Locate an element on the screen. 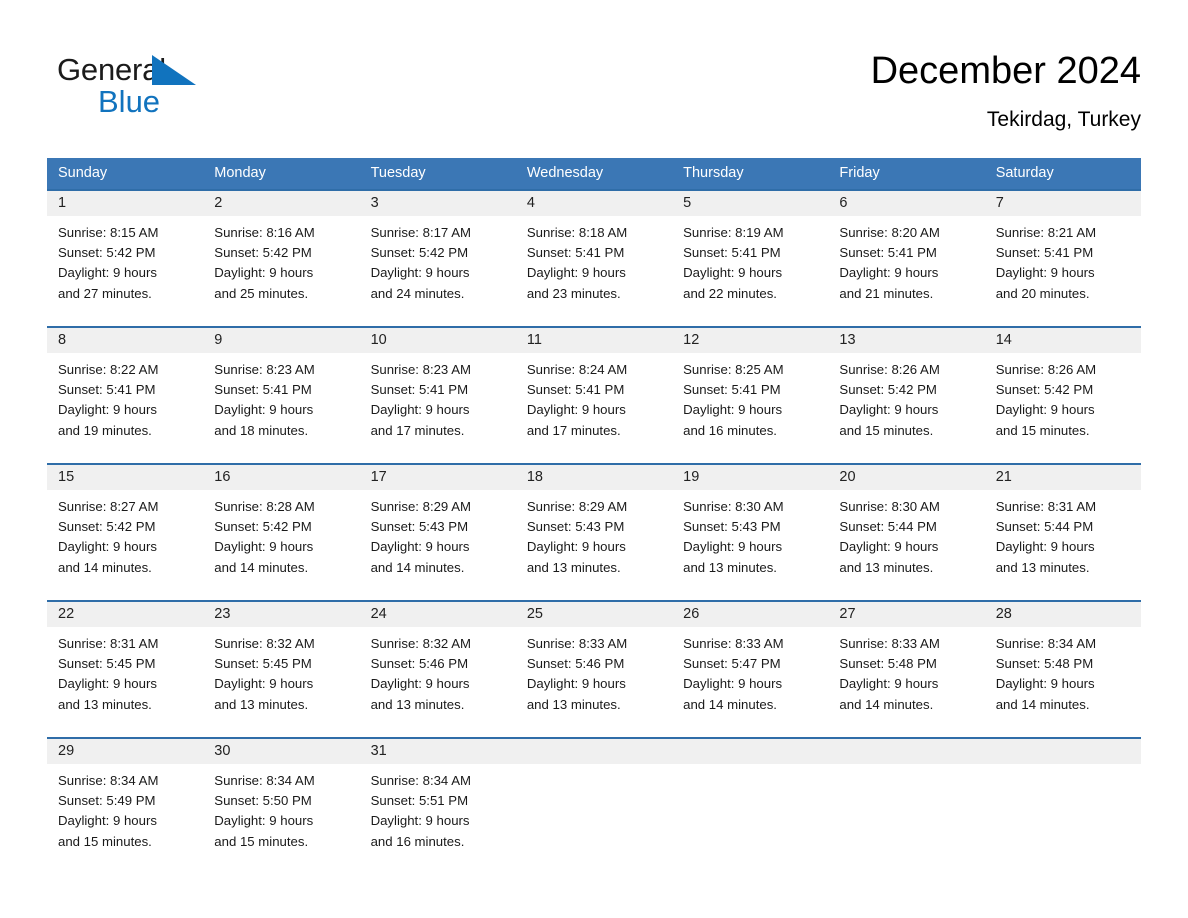 This screenshot has height=918, width=1188. day-number: 22 is located at coordinates (125, 614).